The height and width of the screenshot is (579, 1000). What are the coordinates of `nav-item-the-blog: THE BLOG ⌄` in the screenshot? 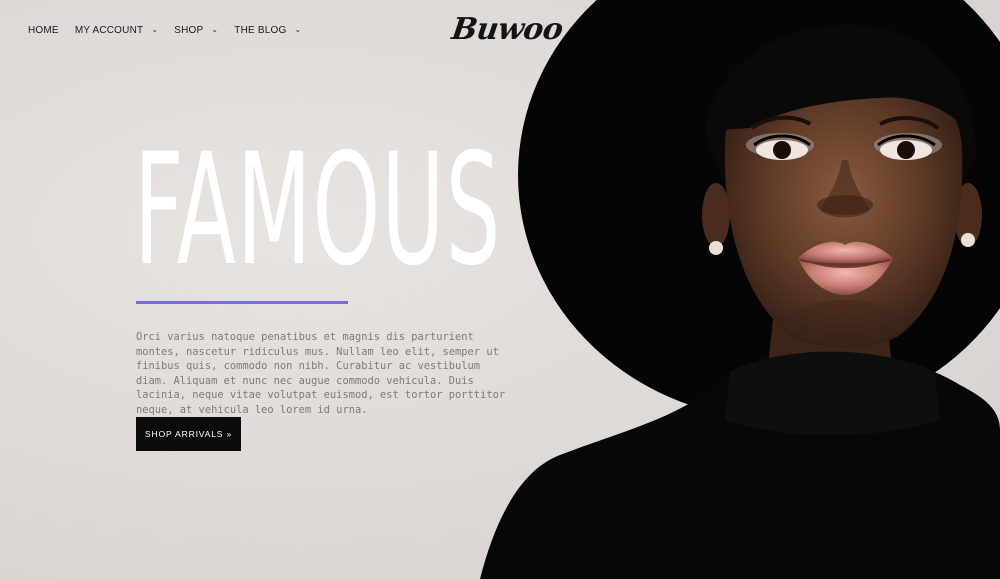 It's located at (267, 30).